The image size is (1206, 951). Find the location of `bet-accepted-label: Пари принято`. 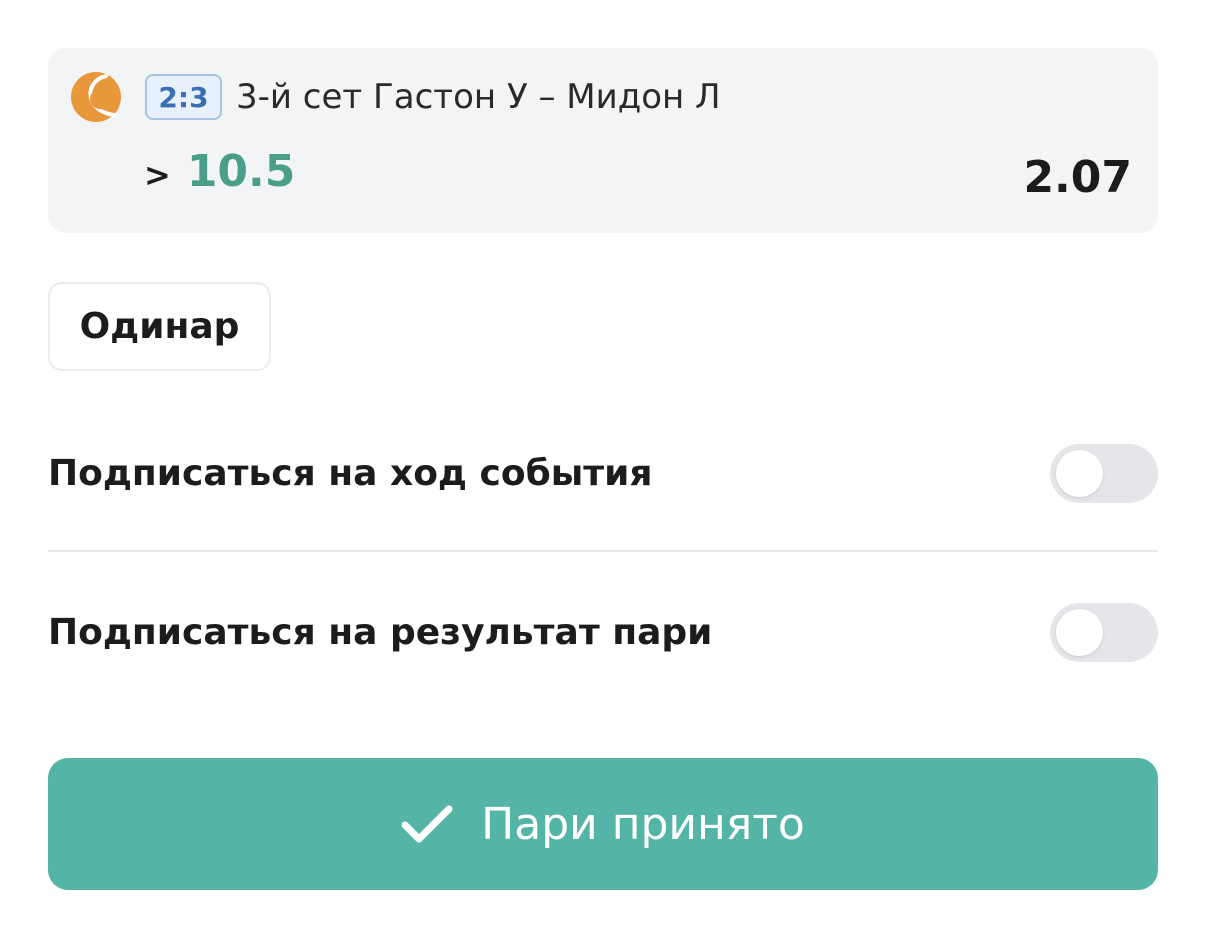

bet-accepted-label: Пари принято is located at coordinates (643, 824).